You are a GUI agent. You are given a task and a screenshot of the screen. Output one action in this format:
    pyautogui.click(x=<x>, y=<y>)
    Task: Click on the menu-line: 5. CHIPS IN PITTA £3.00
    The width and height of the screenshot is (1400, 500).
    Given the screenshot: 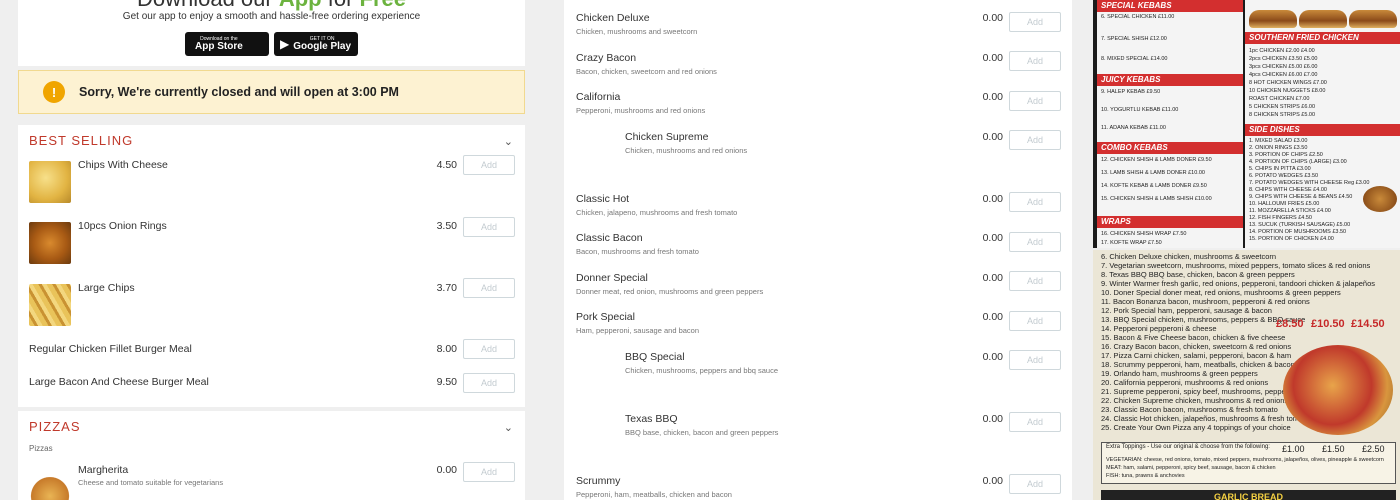 What is the action you would take?
    pyautogui.click(x=1280, y=169)
    